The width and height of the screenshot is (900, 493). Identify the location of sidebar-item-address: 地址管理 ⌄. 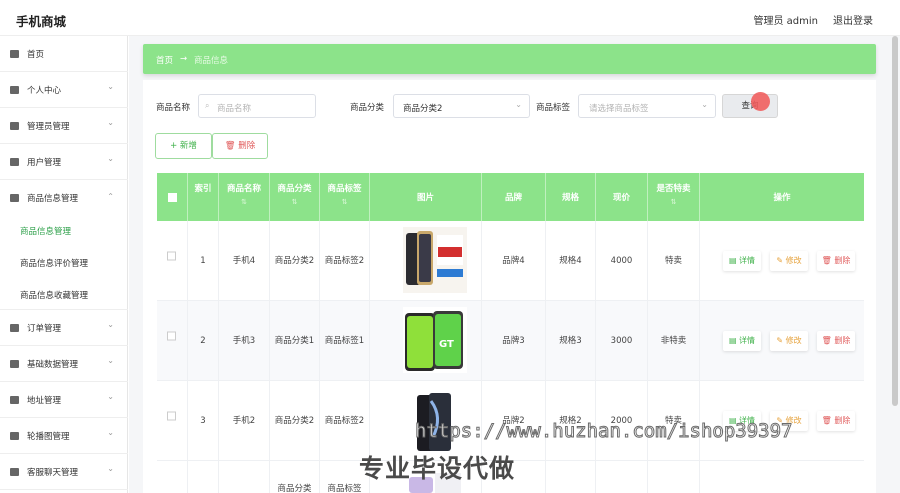
(64, 400).